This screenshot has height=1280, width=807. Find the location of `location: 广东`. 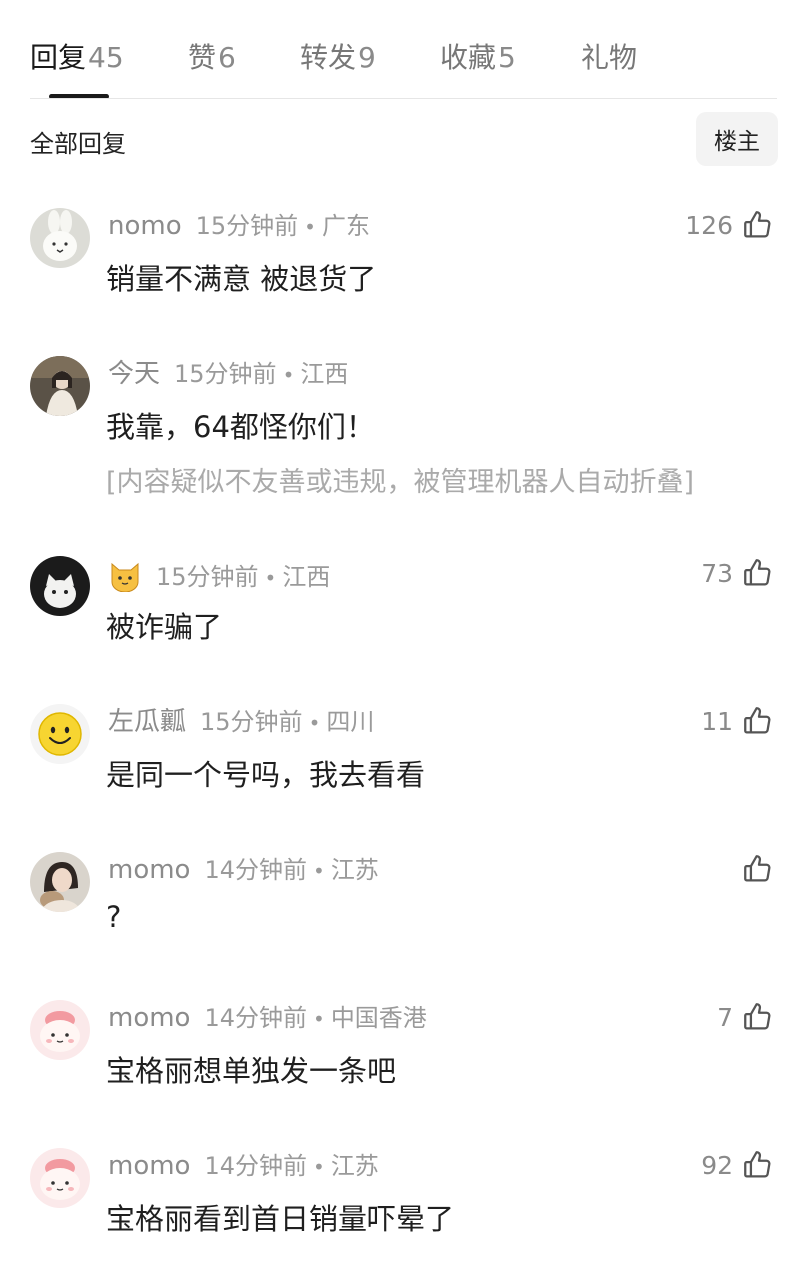

location: 广东 is located at coordinates (345, 226).